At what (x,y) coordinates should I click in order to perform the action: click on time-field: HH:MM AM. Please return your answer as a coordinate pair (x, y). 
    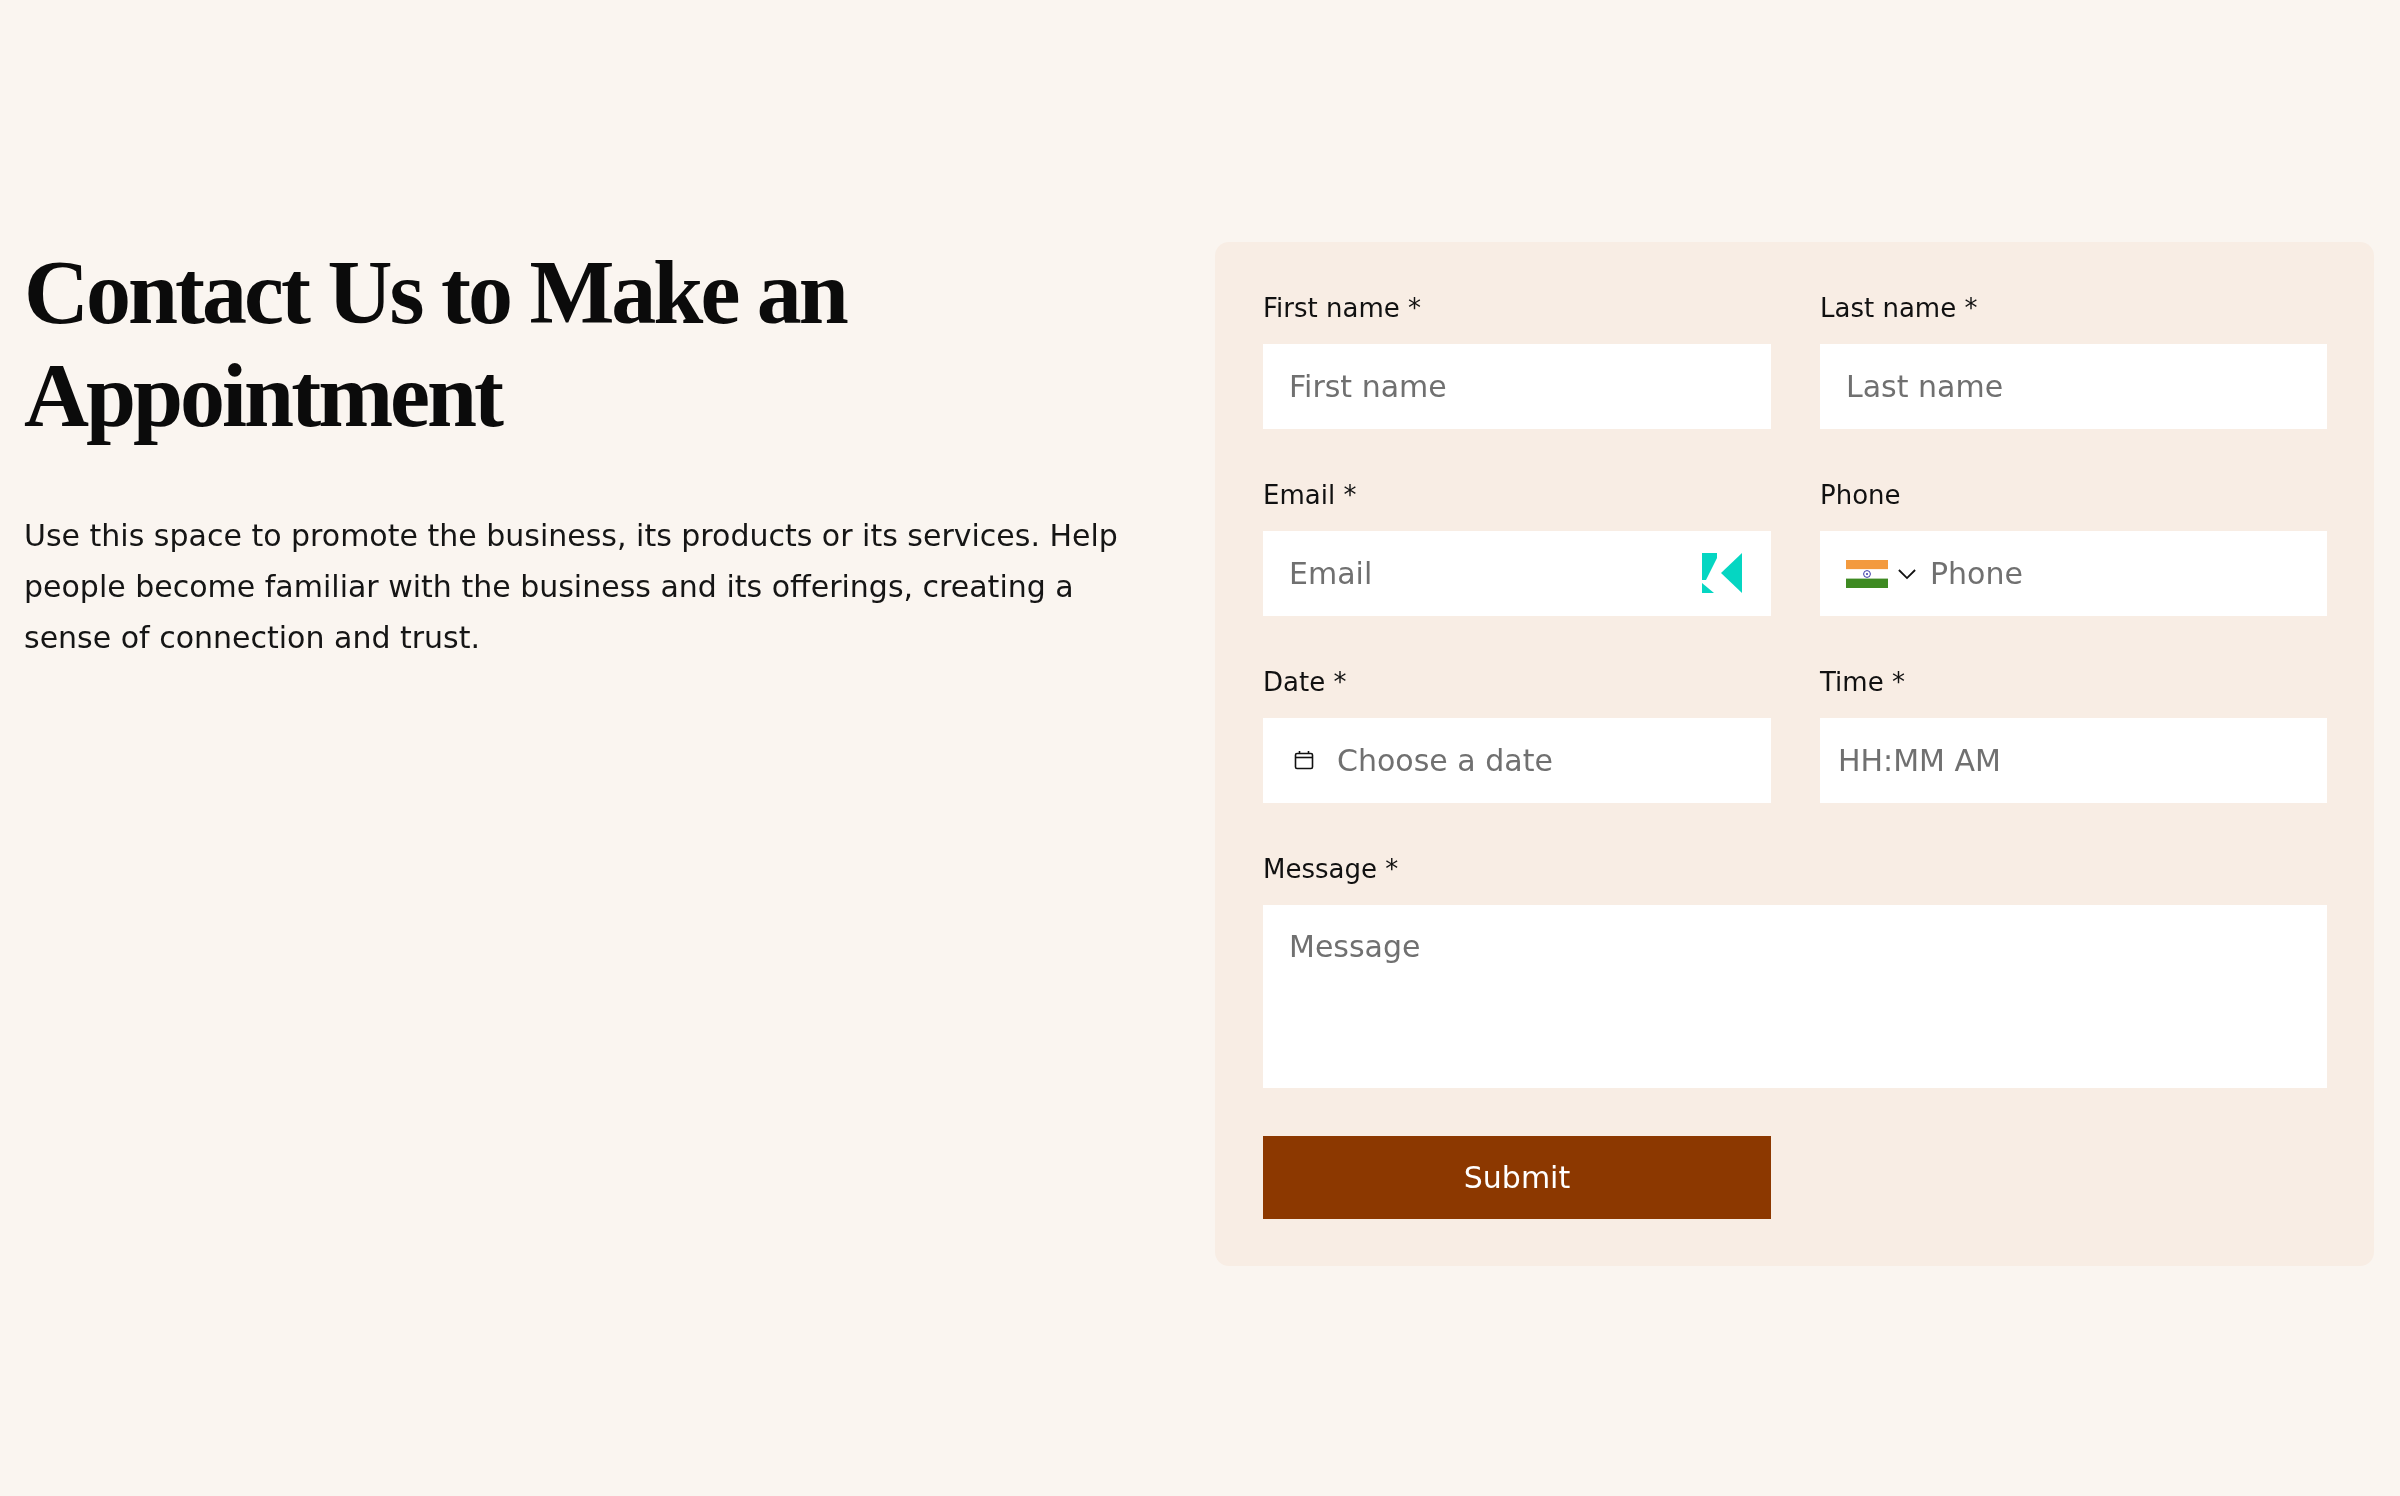
    Looking at the image, I should click on (2073, 760).